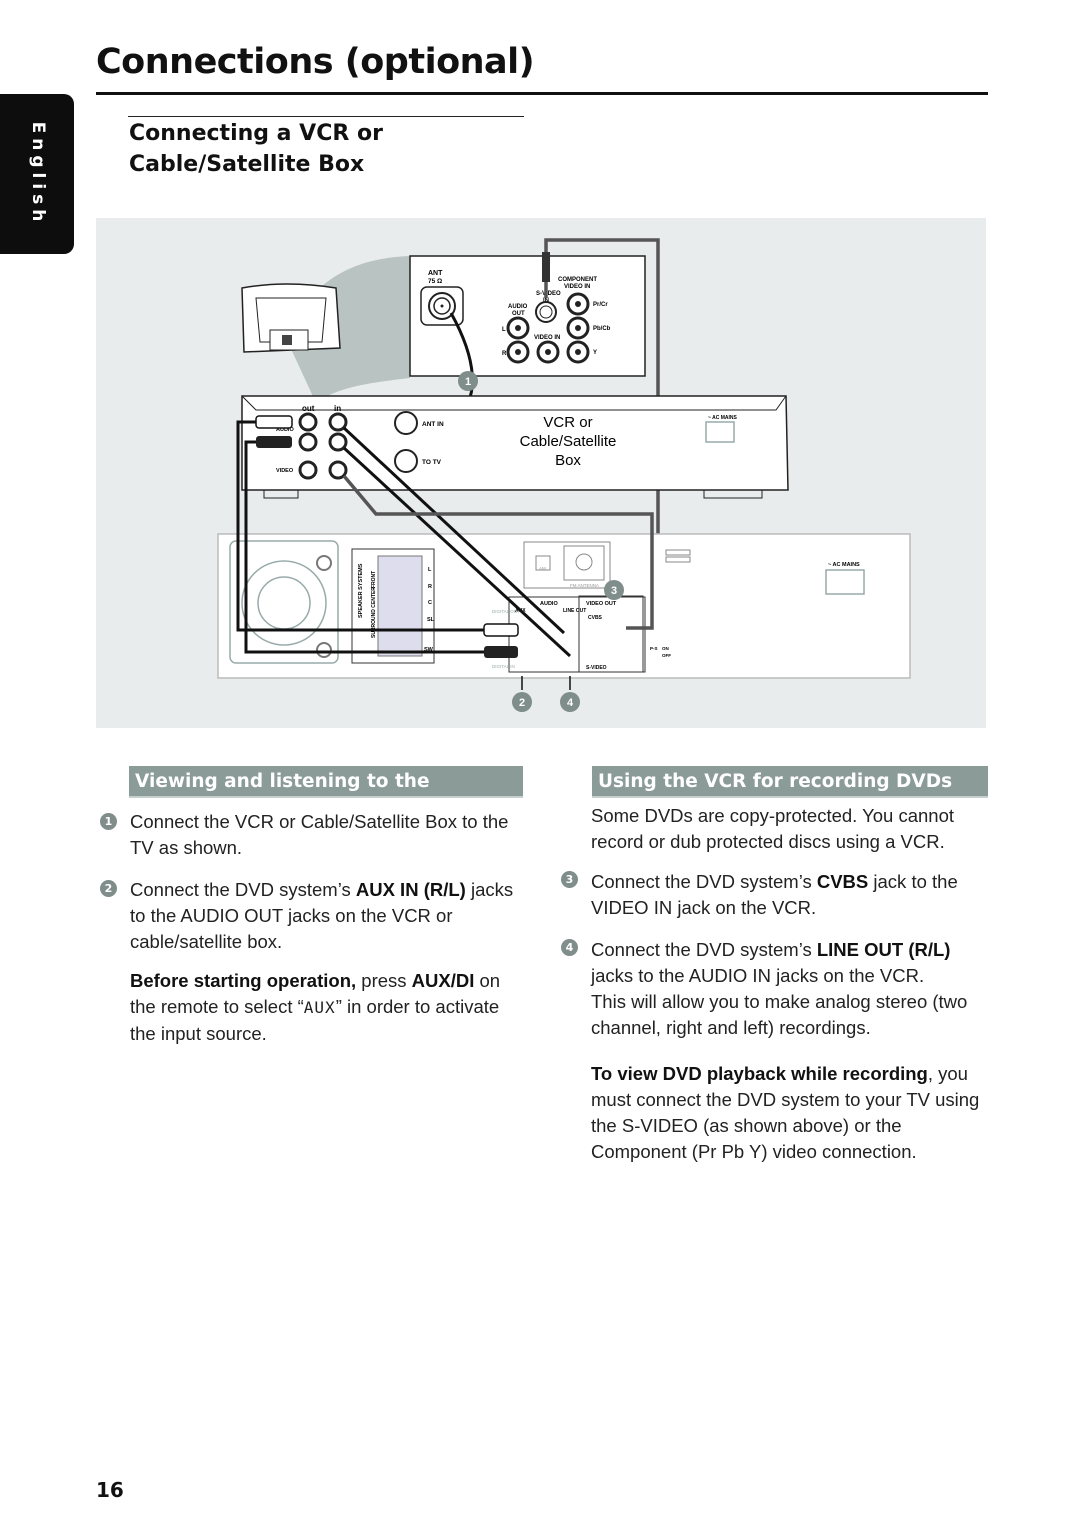  What do you see at coordinates (577, 287) in the screenshot?
I see `tv-component-sub: VIDEO IN` at bounding box center [577, 287].